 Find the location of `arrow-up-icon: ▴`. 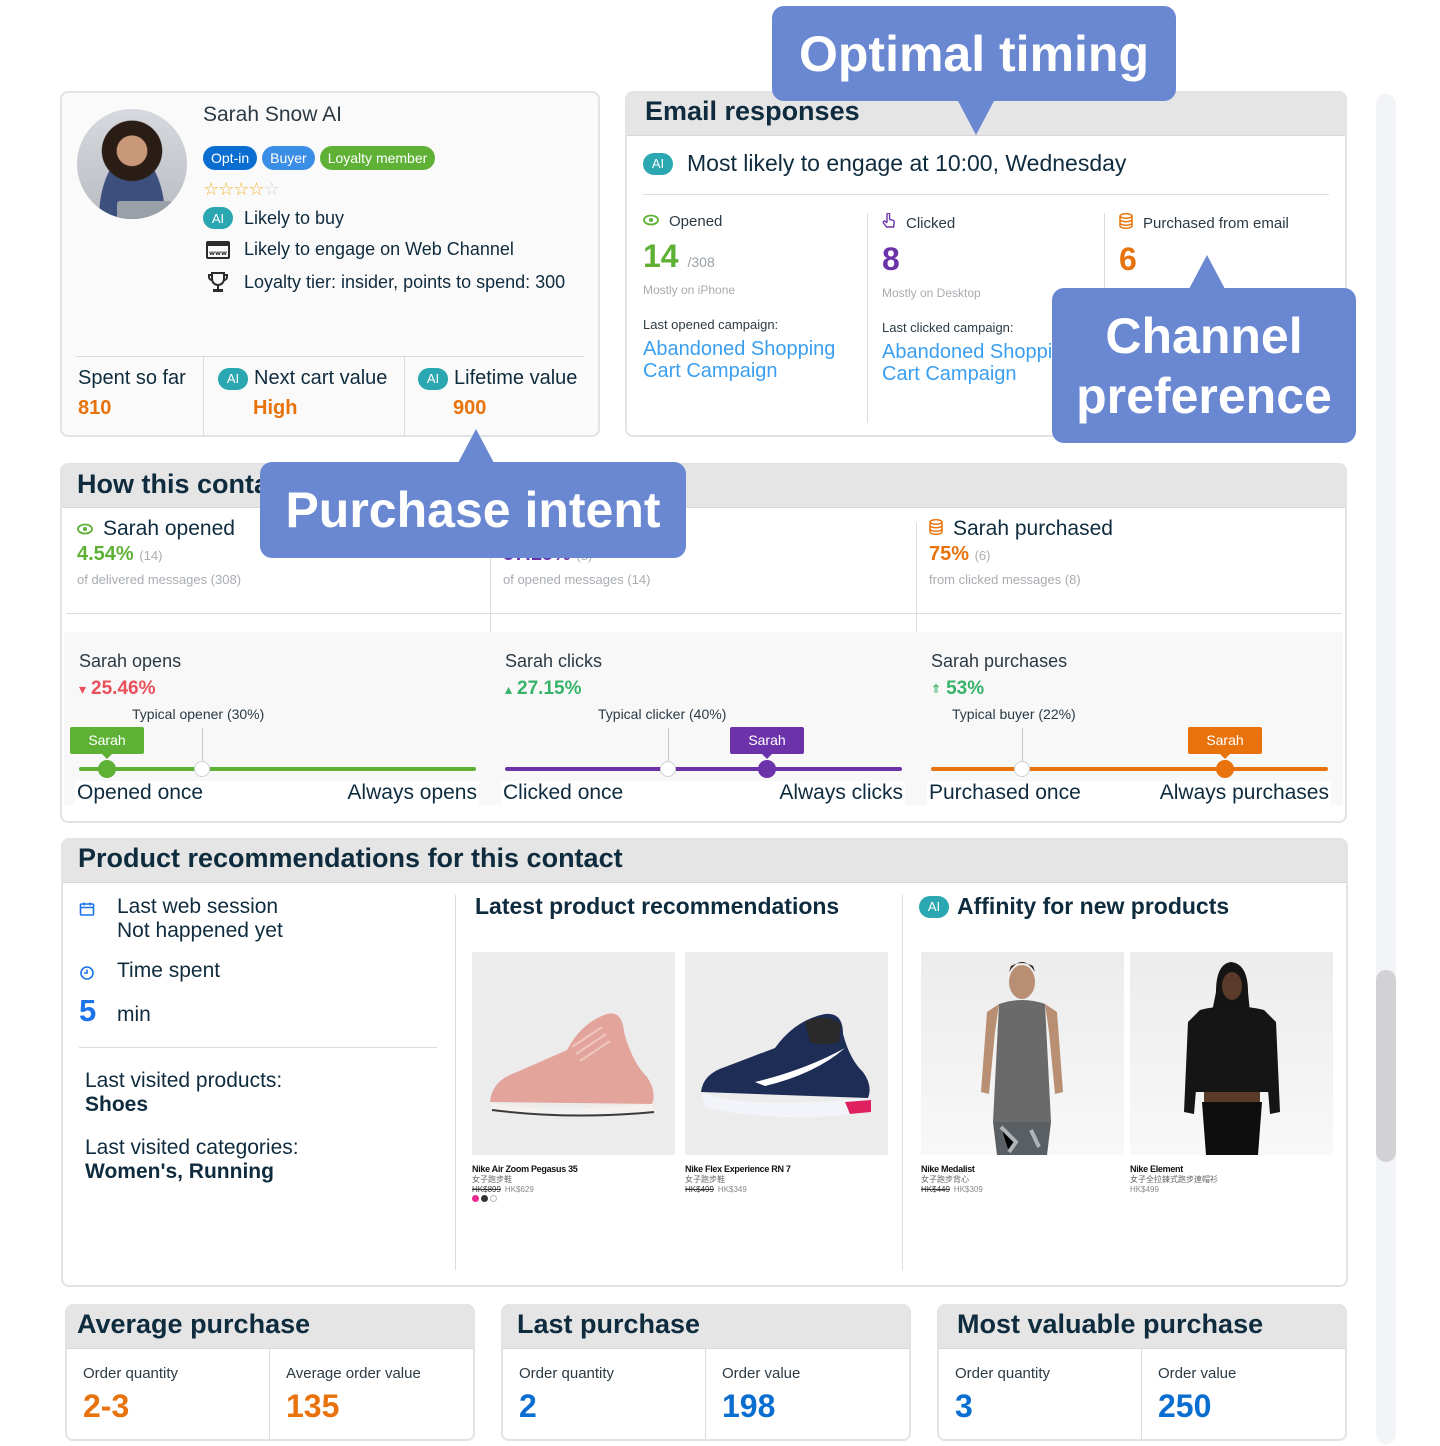

arrow-up-icon: ▴ is located at coordinates (509, 688).